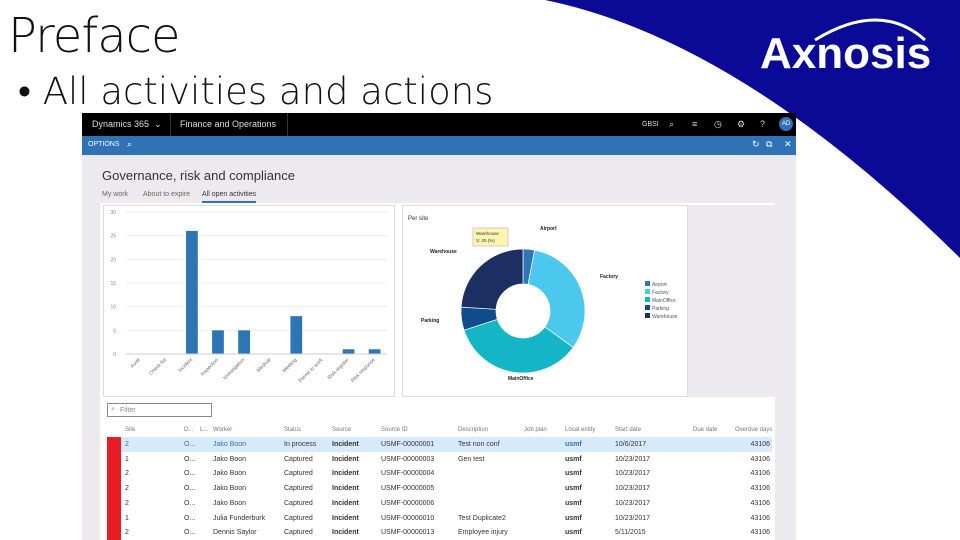 The height and width of the screenshot is (540, 960). What do you see at coordinates (192, 292) in the screenshot?
I see `bar-incident` at bounding box center [192, 292].